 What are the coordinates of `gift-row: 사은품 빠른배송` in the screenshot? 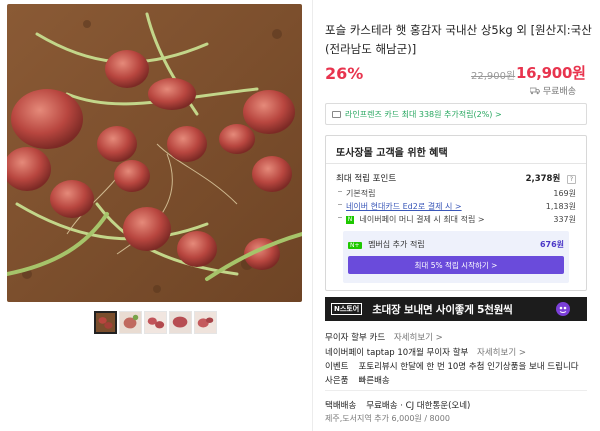 It's located at (357, 380).